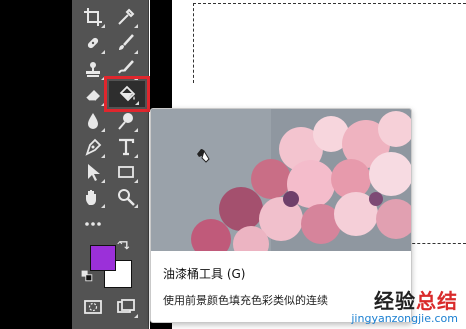 Image resolution: width=466 pixels, height=329 pixels. I want to click on path-selection-tool-icon, so click(94, 172).